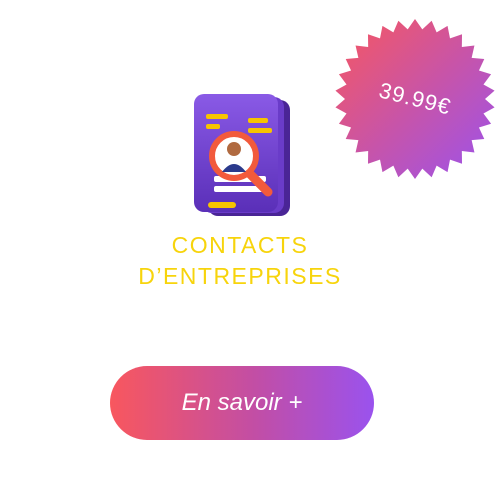  I want to click on product-title: CONTACTS D’ENTREPRISES, so click(240, 261).